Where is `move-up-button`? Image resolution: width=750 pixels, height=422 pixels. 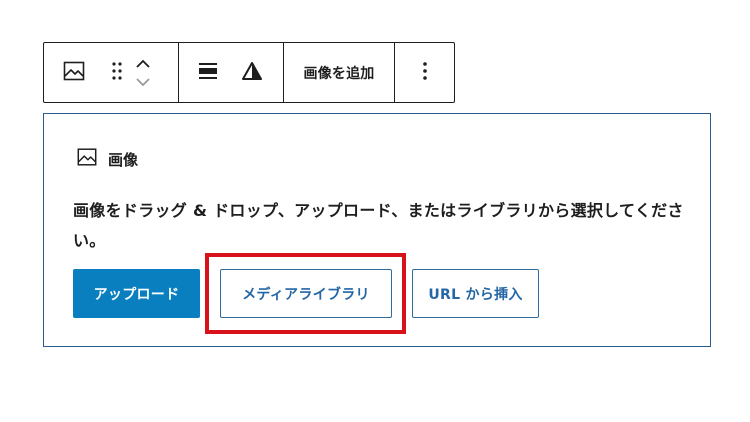 move-up-button is located at coordinates (143, 64).